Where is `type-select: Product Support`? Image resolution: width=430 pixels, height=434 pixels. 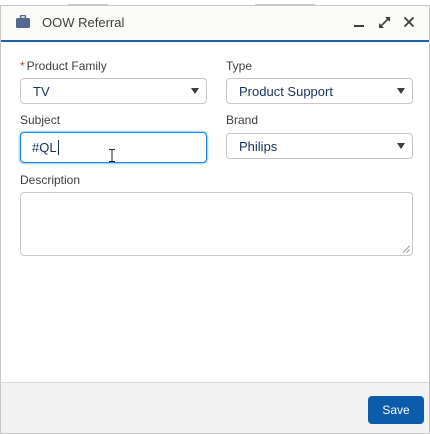
type-select: Product Support is located at coordinates (319, 91).